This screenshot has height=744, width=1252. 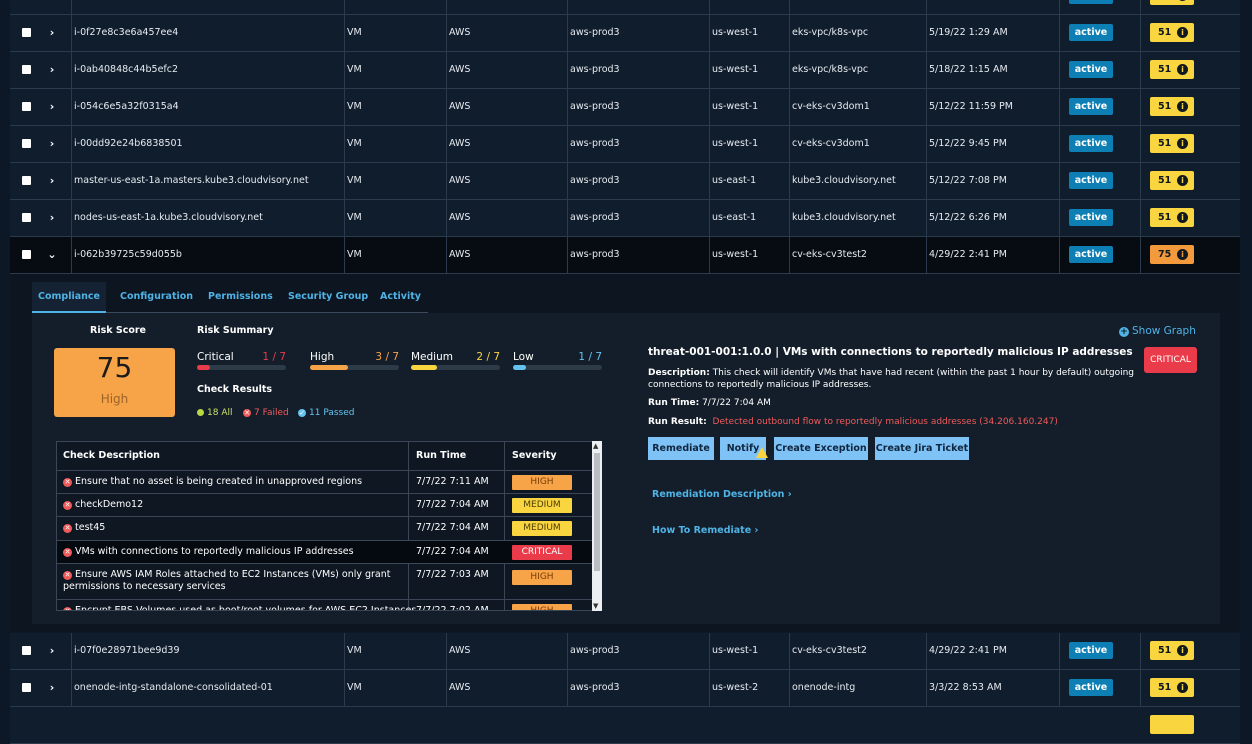 I want to click on status-badge: active, so click(x=1091, y=687).